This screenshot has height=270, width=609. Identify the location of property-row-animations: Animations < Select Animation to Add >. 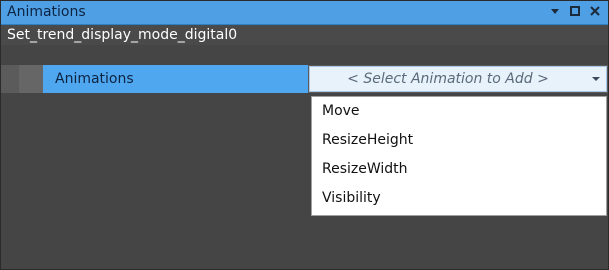
(304, 79).